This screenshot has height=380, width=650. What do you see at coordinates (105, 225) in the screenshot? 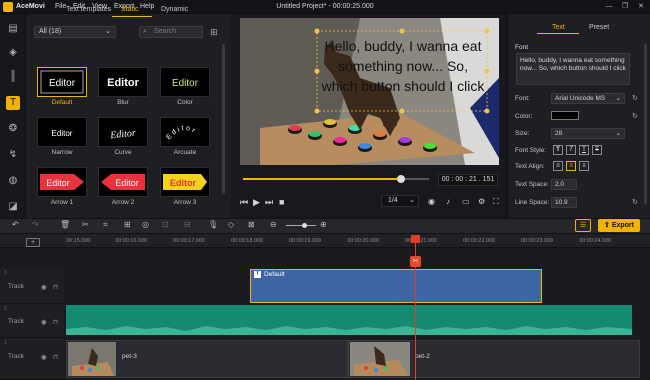
I see `crop-icon: ⌗` at bounding box center [105, 225].